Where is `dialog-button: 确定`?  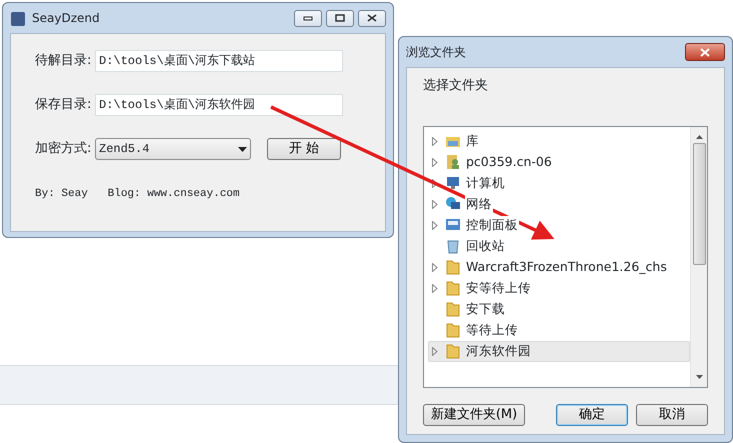 dialog-button: 确定 is located at coordinates (592, 415).